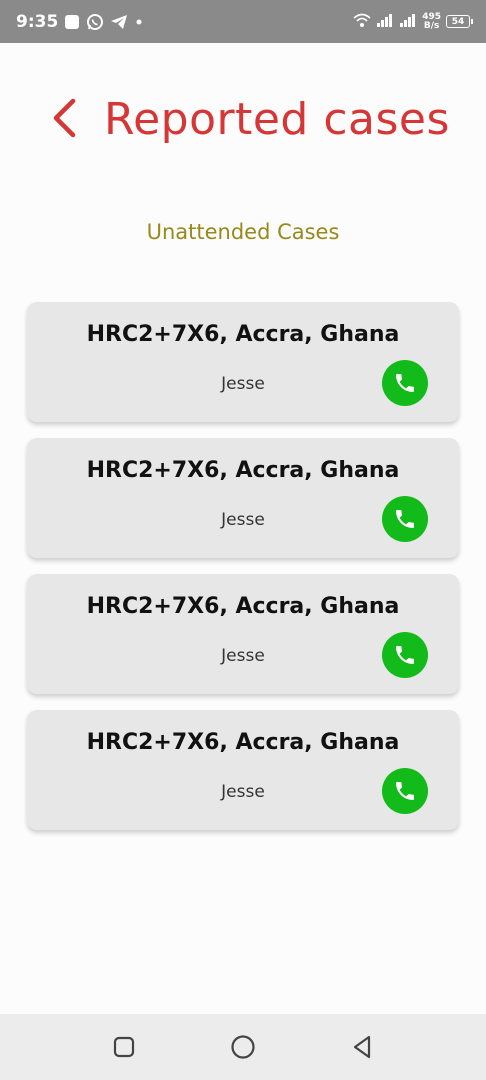 Image resolution: width=486 pixels, height=1080 pixels. I want to click on back-button, so click(64, 118).